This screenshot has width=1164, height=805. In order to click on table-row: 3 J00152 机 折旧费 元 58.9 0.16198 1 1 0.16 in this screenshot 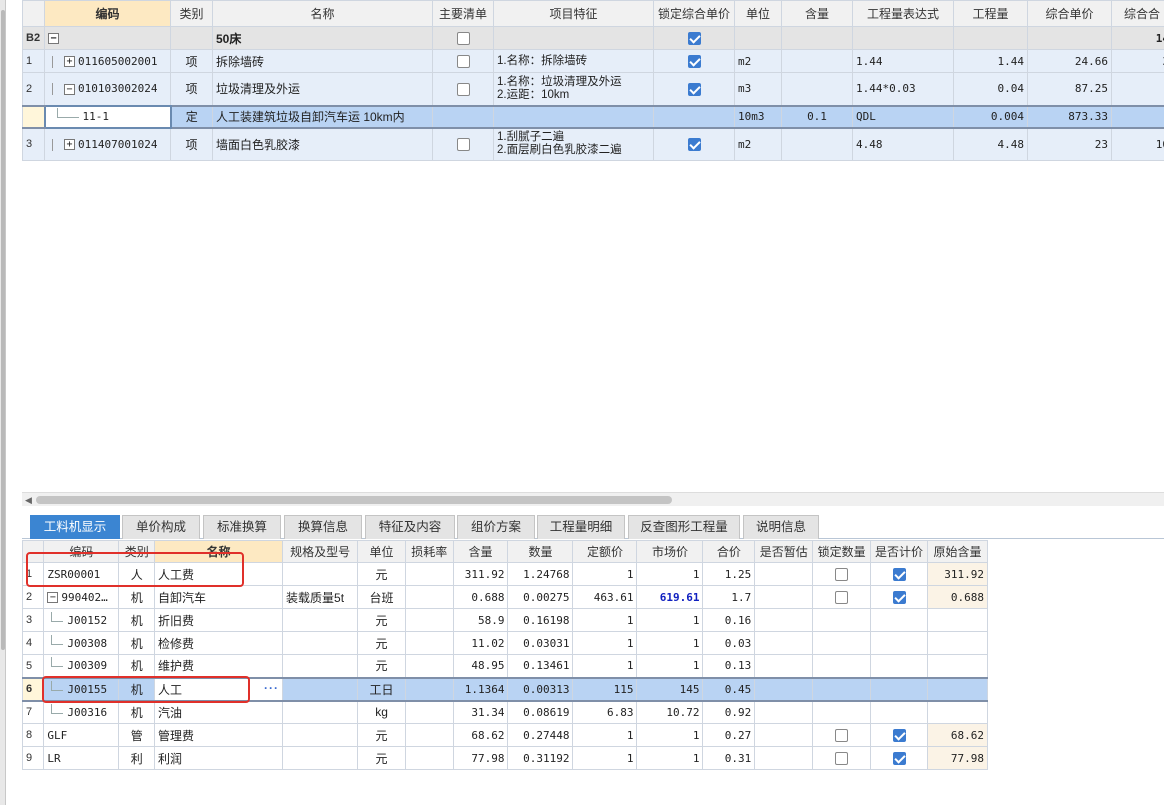, I will do `click(505, 620)`.